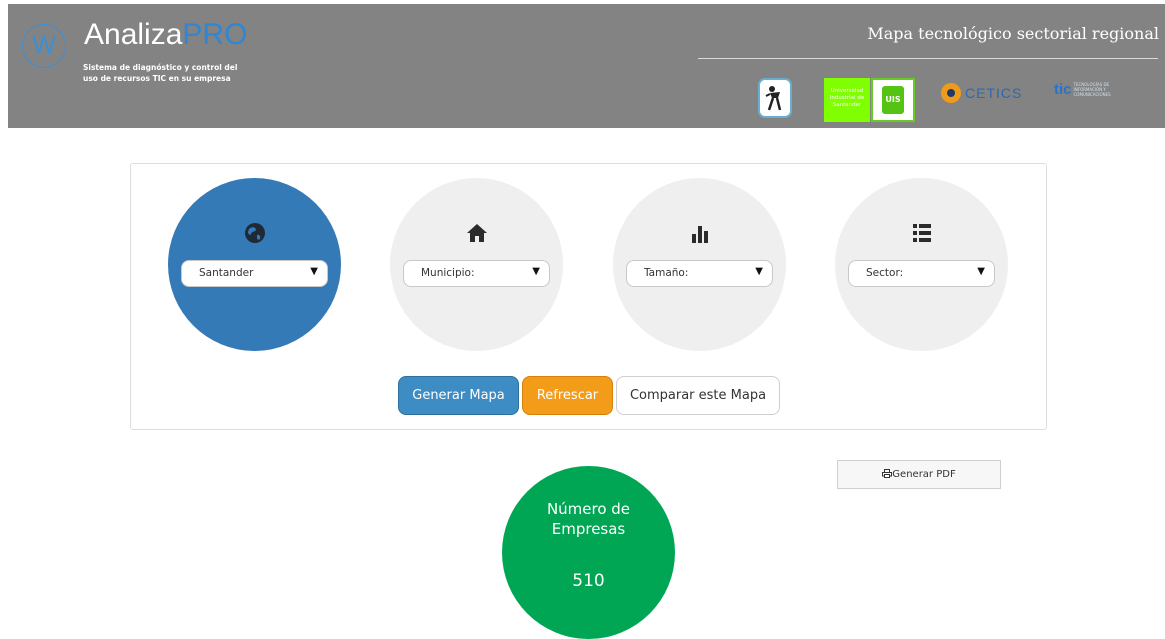  I want to click on stat-label: Número de Empresas, so click(588, 519).